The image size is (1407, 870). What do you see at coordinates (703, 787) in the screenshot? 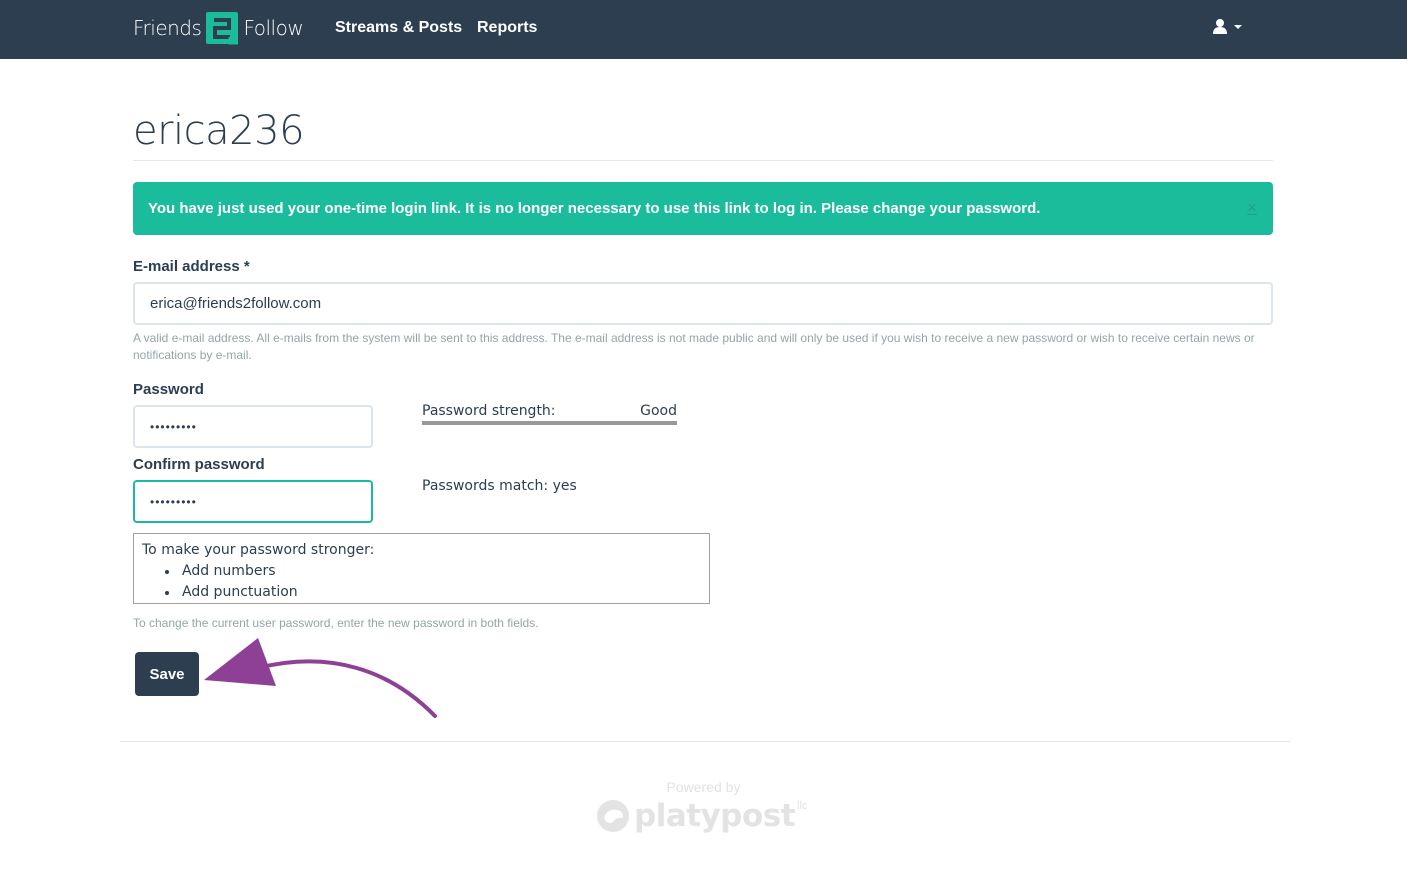
I see `powered-by-text: Powered by` at bounding box center [703, 787].